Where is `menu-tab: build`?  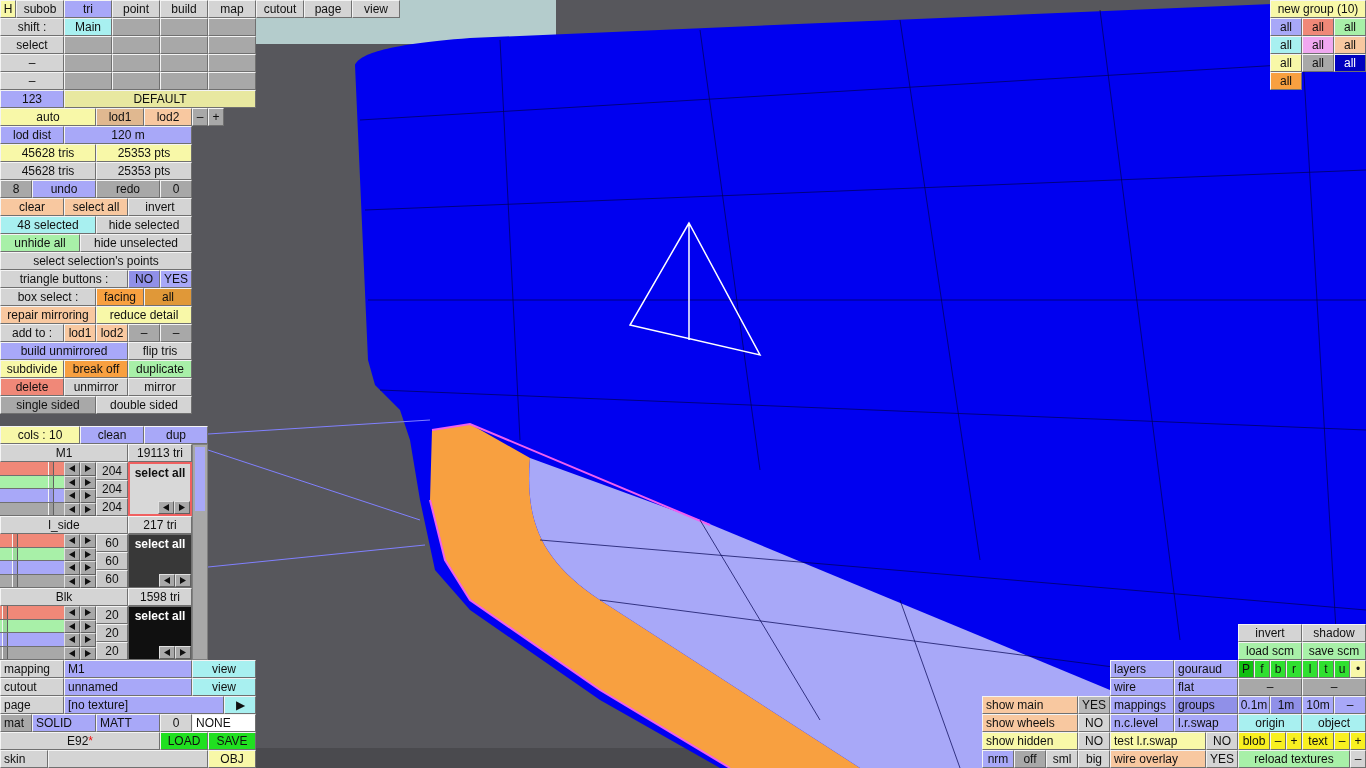 menu-tab: build is located at coordinates (184, 9).